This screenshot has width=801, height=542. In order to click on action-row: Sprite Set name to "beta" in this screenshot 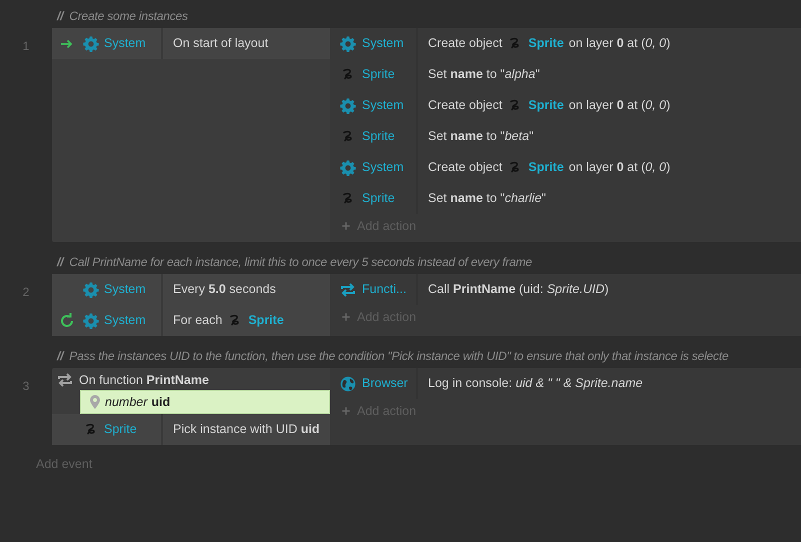, I will do `click(565, 136)`.